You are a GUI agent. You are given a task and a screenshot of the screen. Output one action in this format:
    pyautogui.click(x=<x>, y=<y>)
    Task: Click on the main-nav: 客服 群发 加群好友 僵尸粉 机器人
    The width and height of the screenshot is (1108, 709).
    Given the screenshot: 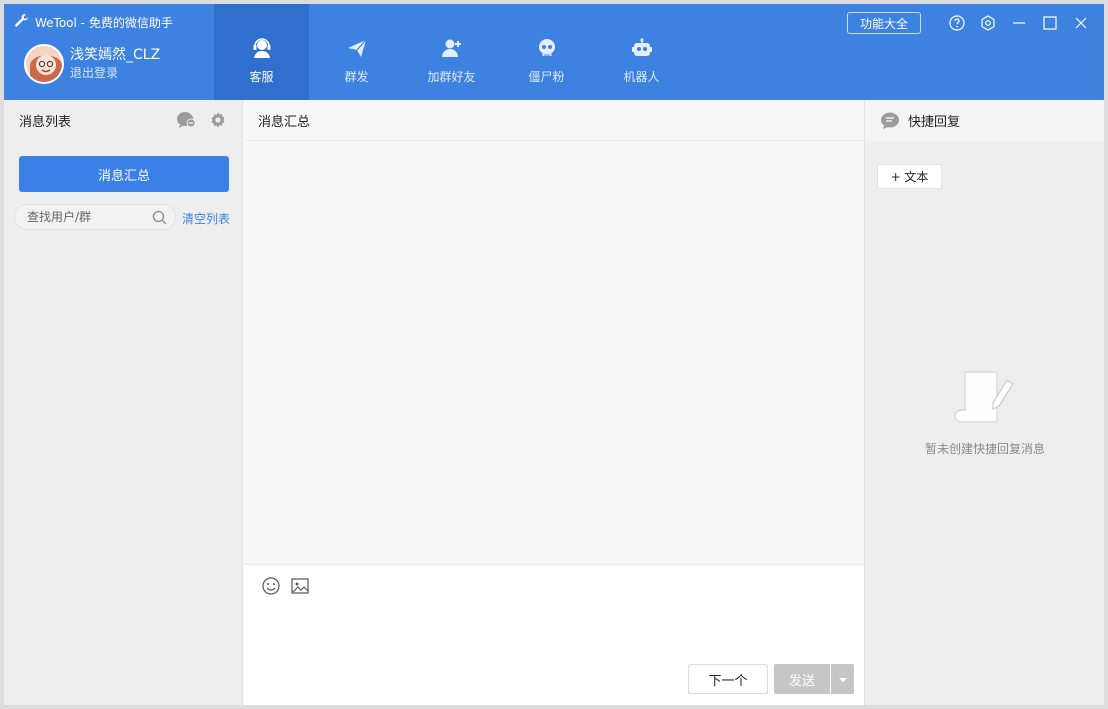 What is the action you would take?
    pyautogui.click(x=451, y=52)
    